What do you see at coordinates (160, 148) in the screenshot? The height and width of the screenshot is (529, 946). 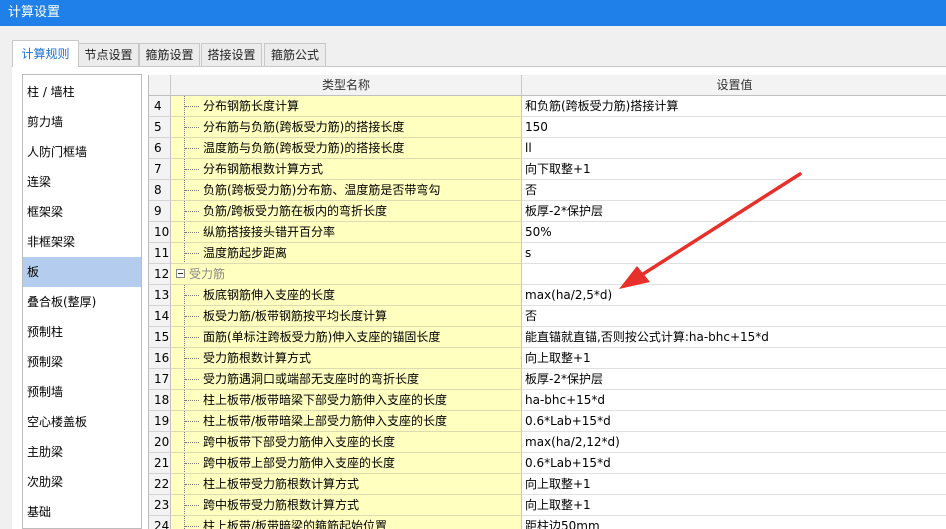 I see `row-number: 6` at bounding box center [160, 148].